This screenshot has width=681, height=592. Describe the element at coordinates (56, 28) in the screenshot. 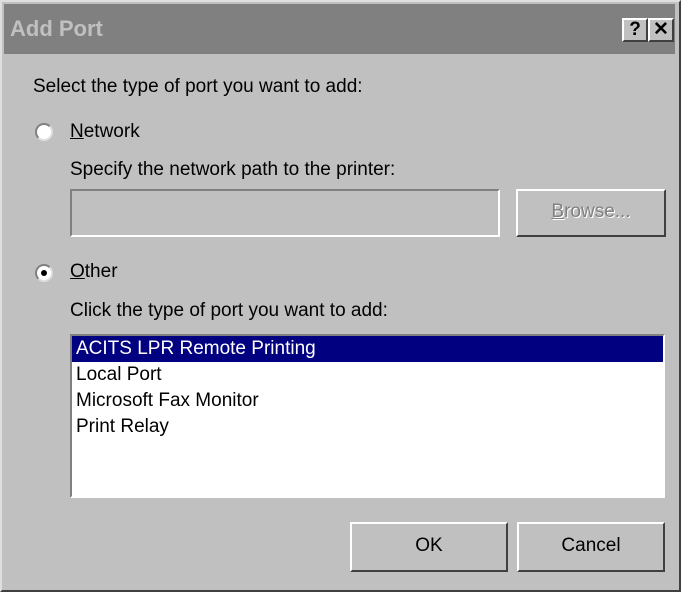

I see `dialog-title: Add Port` at that location.